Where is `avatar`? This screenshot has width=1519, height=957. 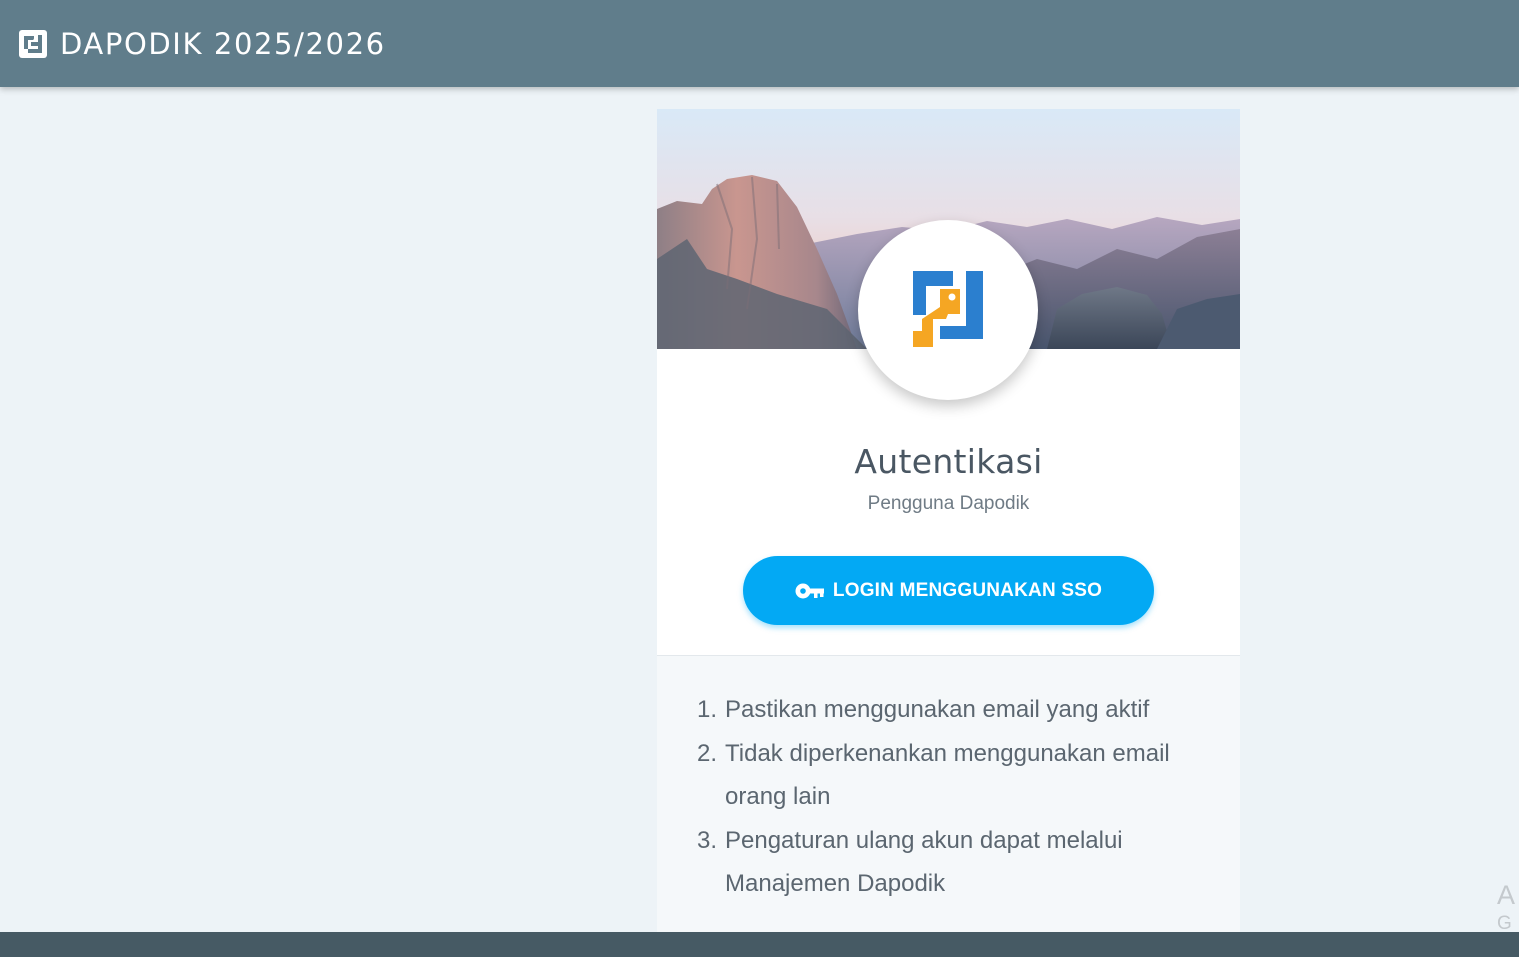
avatar is located at coordinates (948, 310).